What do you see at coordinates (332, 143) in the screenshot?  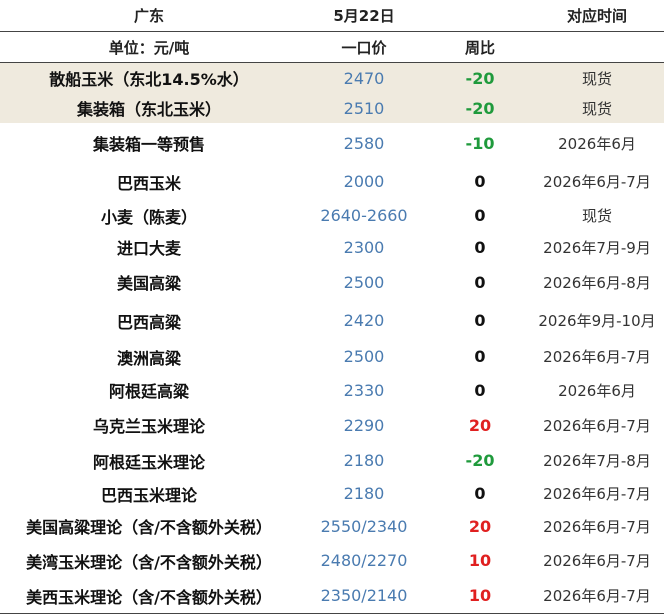 I see `table-row: 集装箱一等预售 2580 -10 2026年6月` at bounding box center [332, 143].